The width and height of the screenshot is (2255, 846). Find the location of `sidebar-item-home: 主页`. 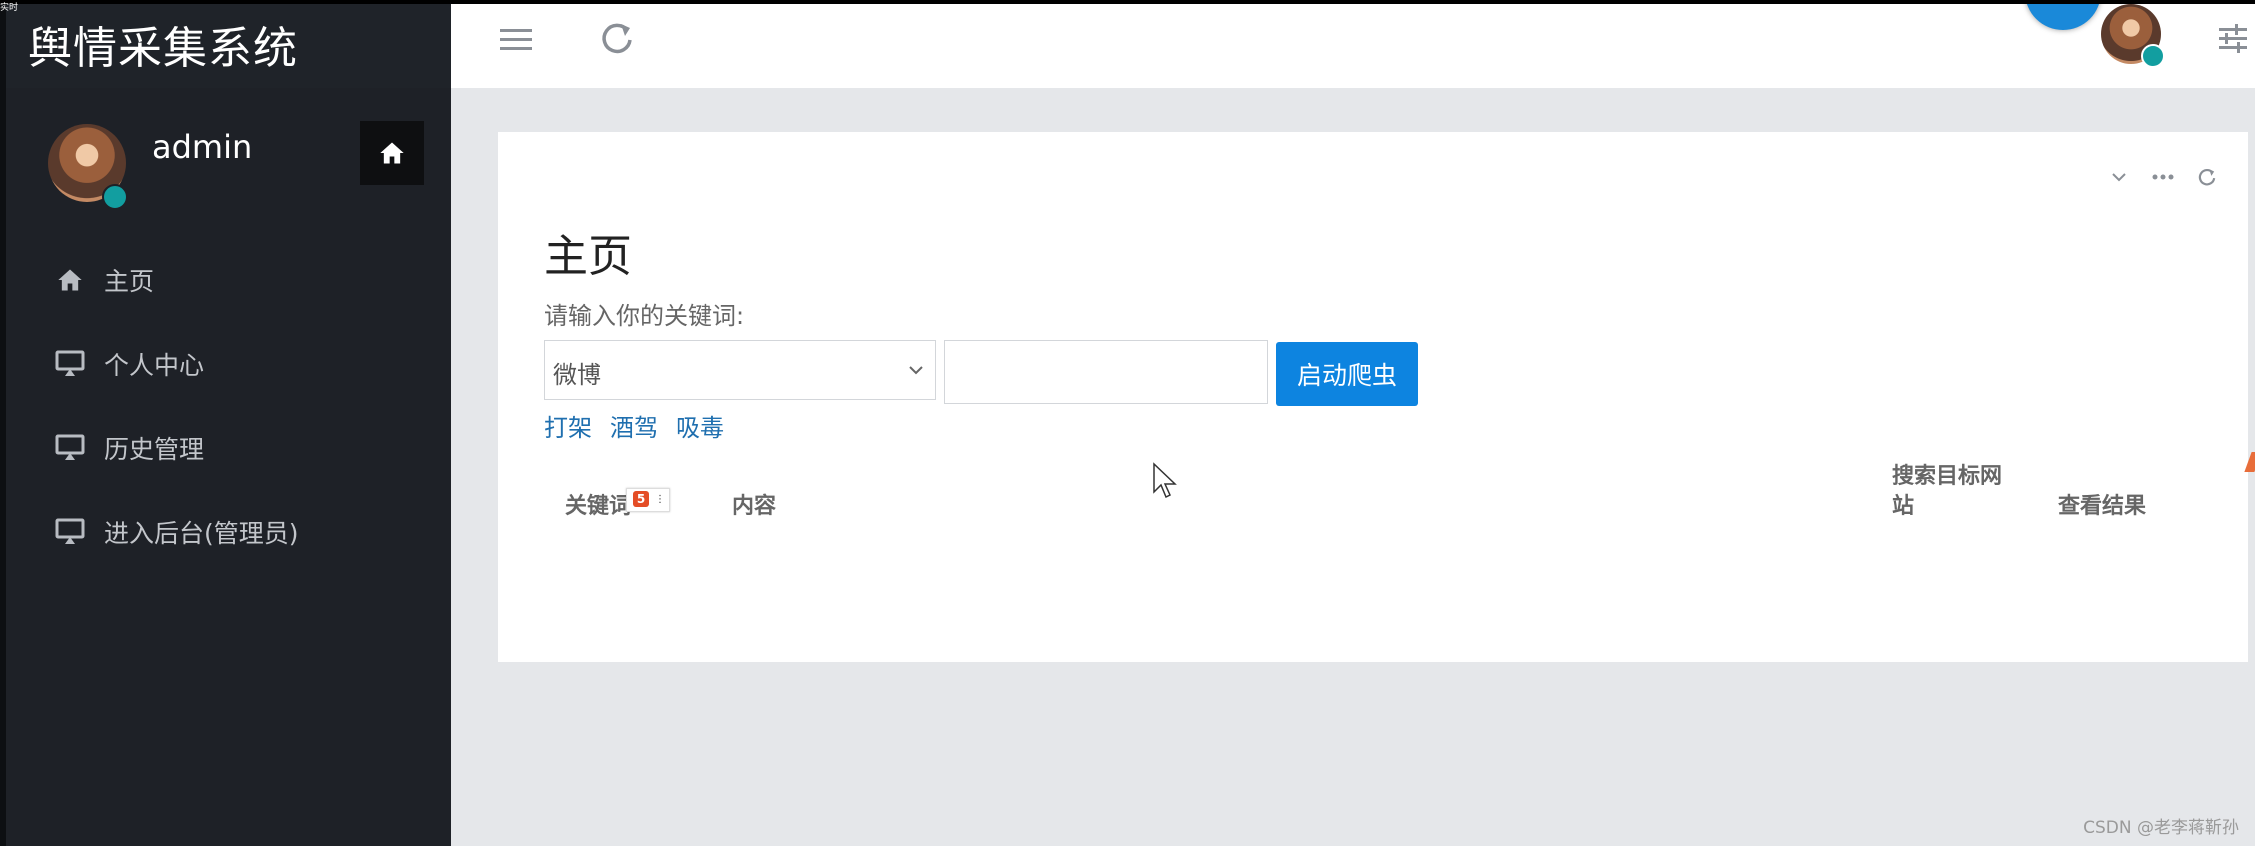

sidebar-item-home: 主页 is located at coordinates (225, 280).